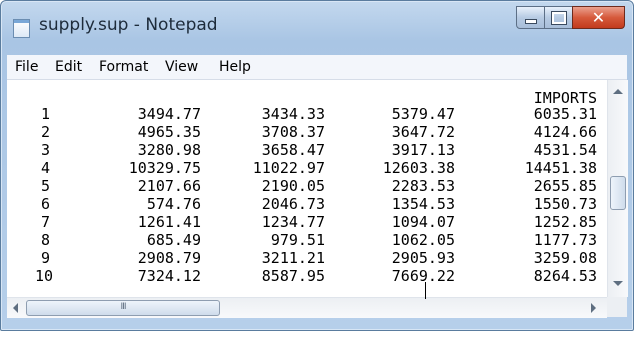  I want to click on horizontal-scrollbar: III, so click(307, 307).